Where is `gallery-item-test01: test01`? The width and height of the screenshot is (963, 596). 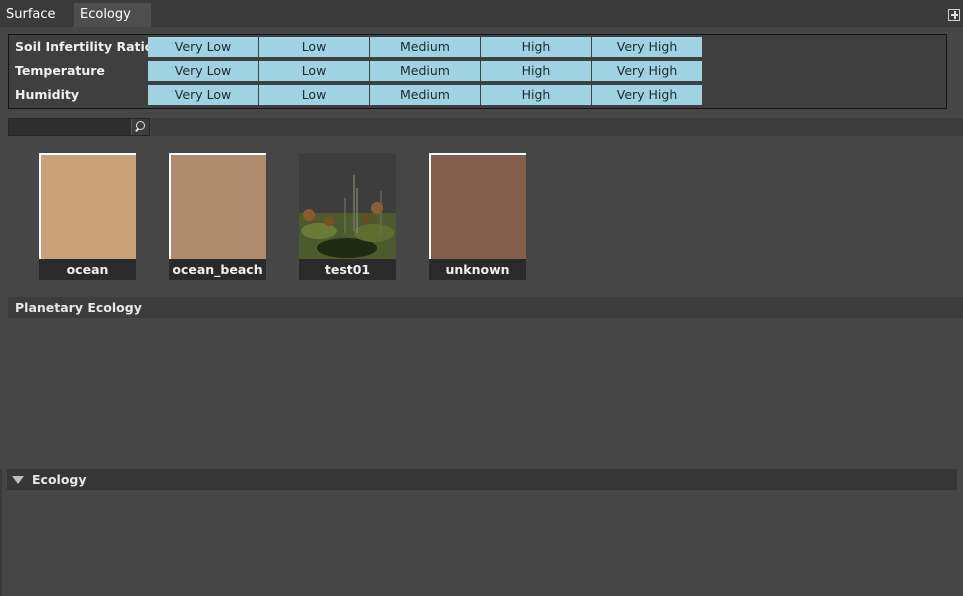 gallery-item-test01: test01 is located at coordinates (347, 217).